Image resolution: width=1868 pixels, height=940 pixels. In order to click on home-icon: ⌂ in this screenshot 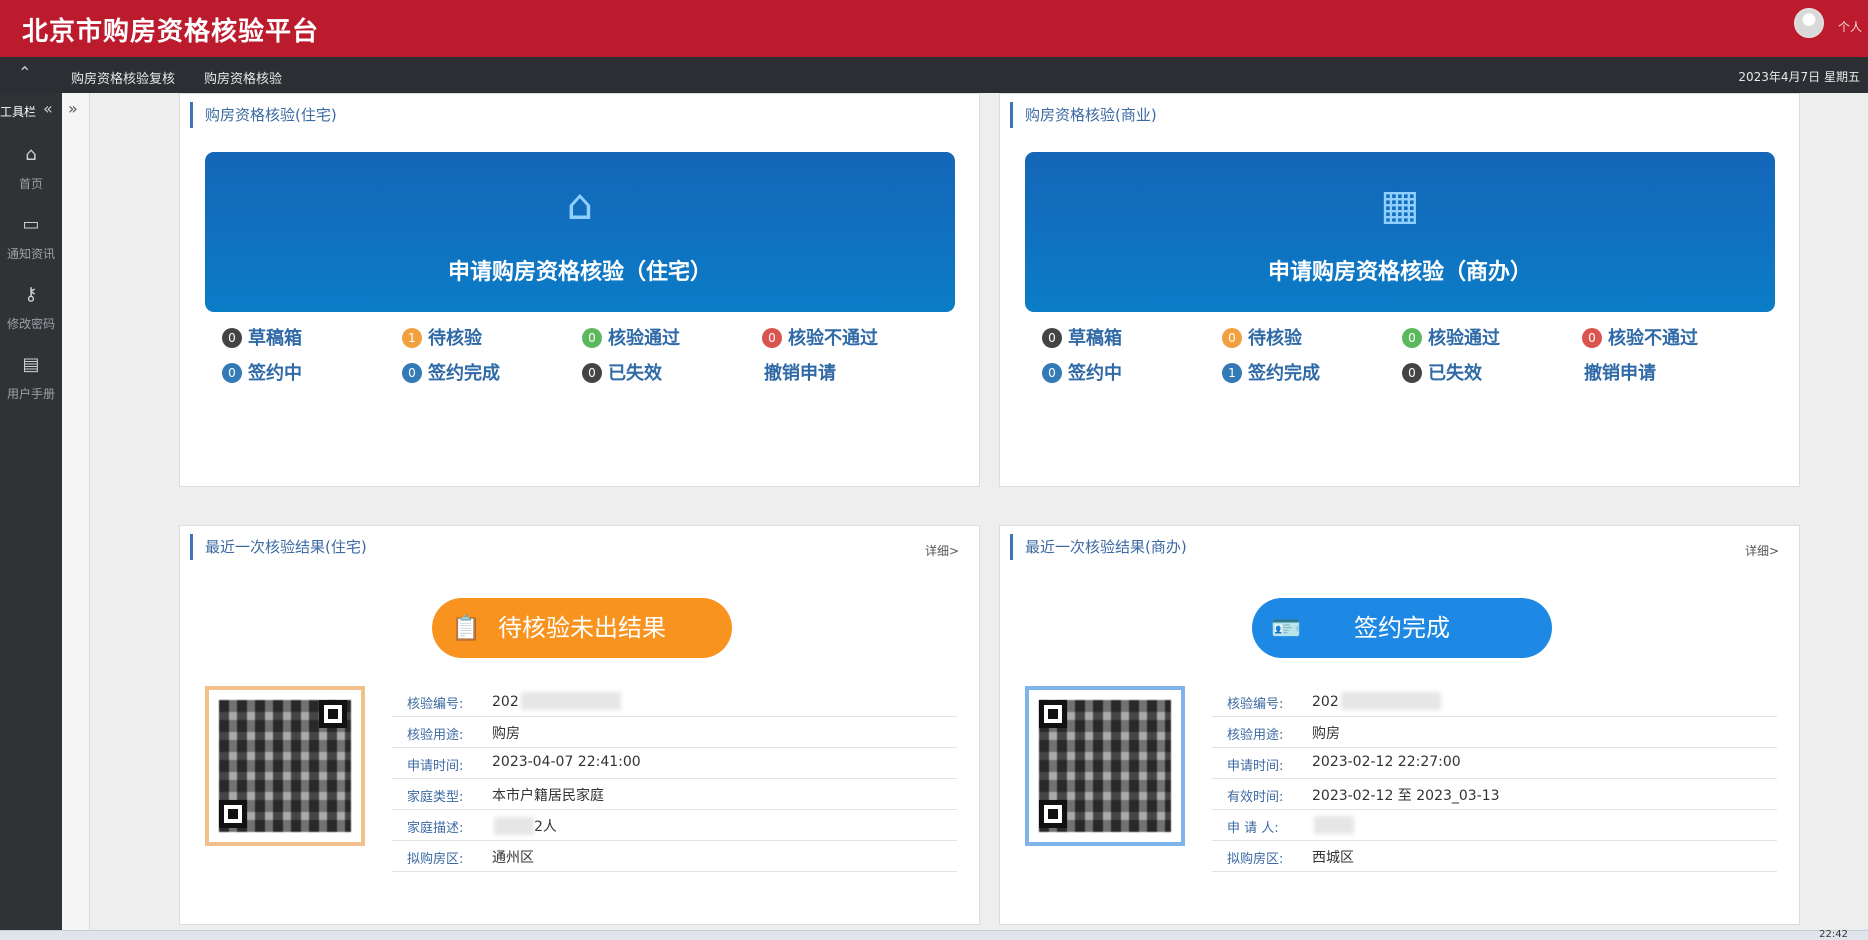, I will do `click(31, 154)`.